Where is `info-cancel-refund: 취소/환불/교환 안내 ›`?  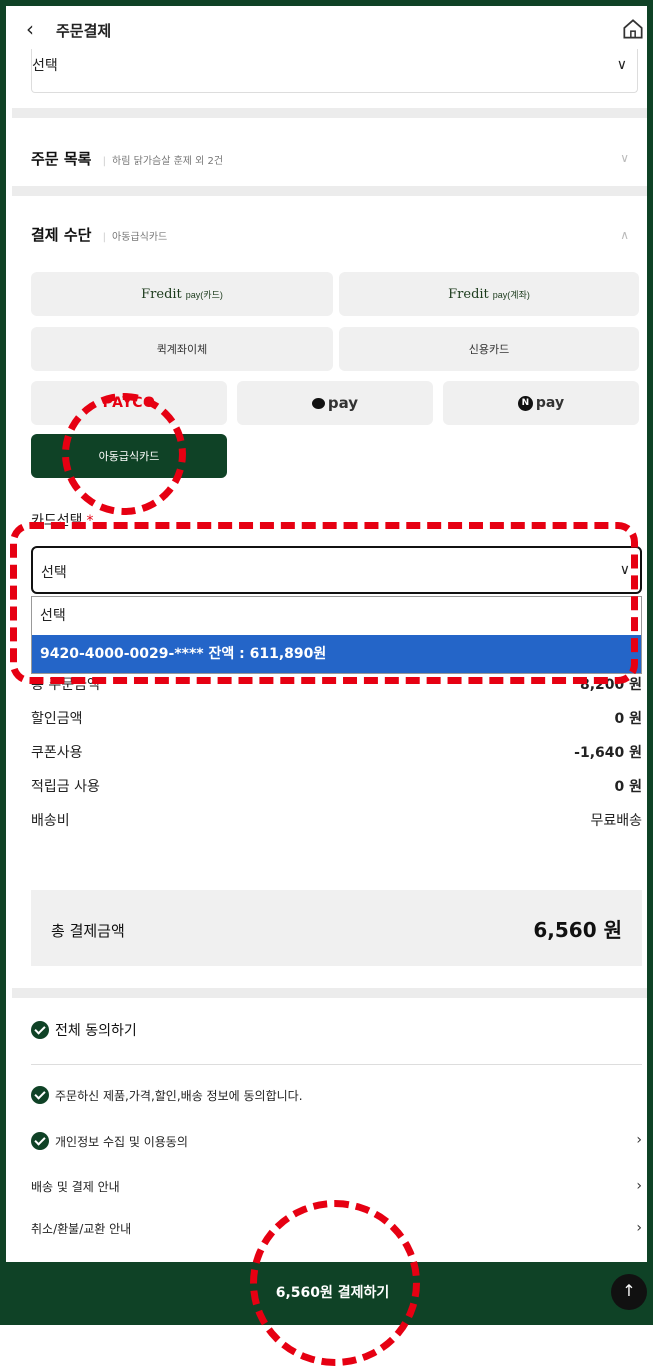 info-cancel-refund: 취소/환불/교환 안내 › is located at coordinates (336, 1232).